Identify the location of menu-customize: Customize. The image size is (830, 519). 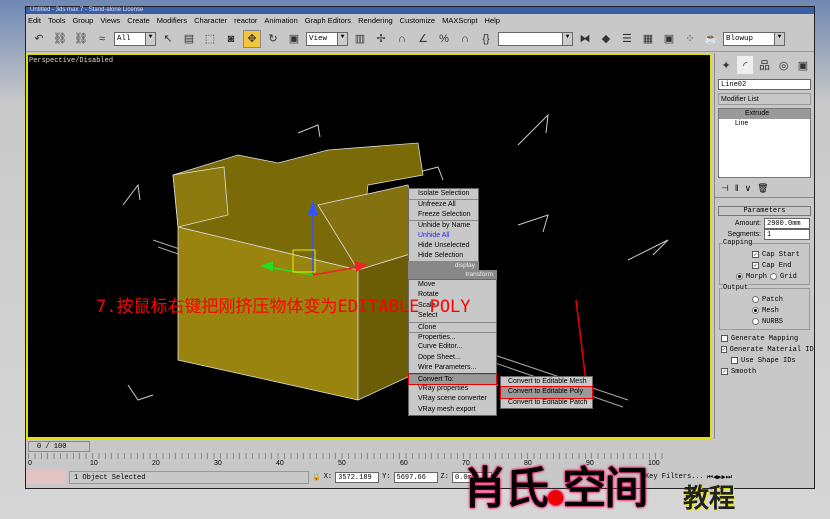
(417, 20).